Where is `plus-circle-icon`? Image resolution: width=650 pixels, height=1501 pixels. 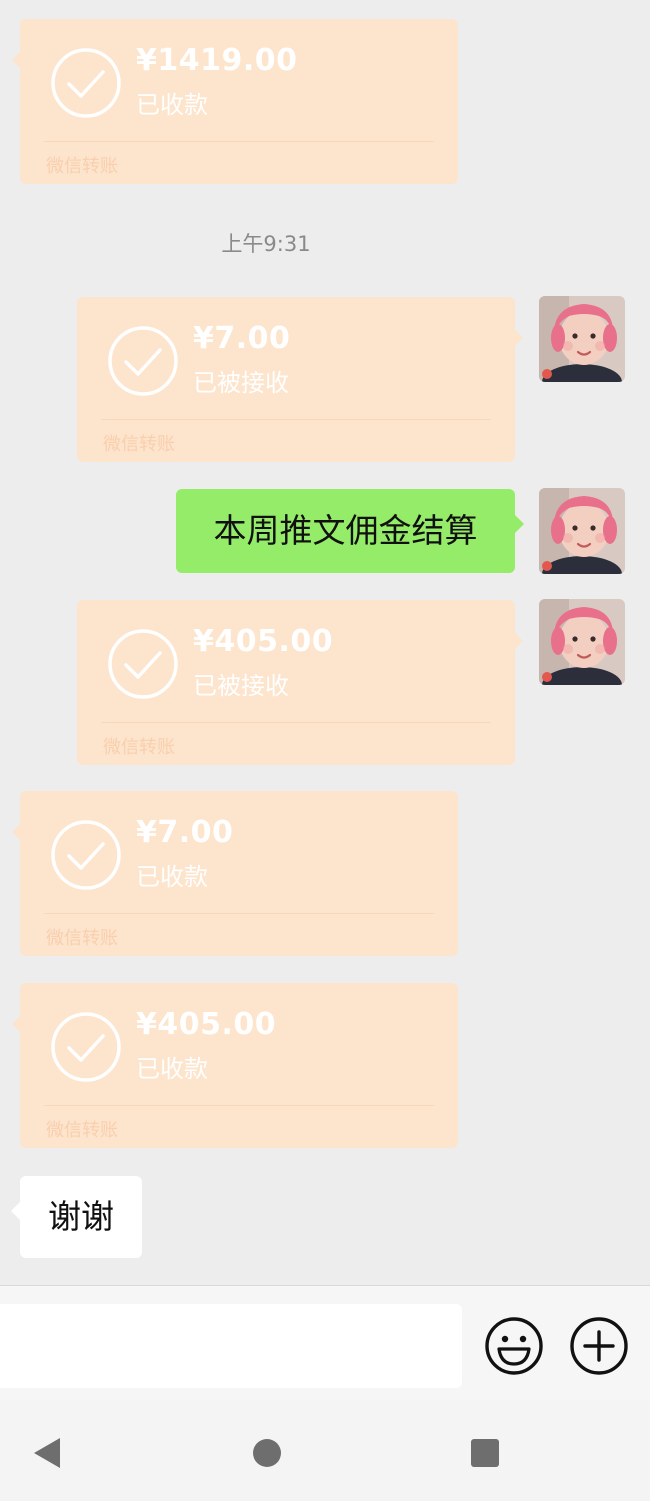 plus-circle-icon is located at coordinates (599, 1346).